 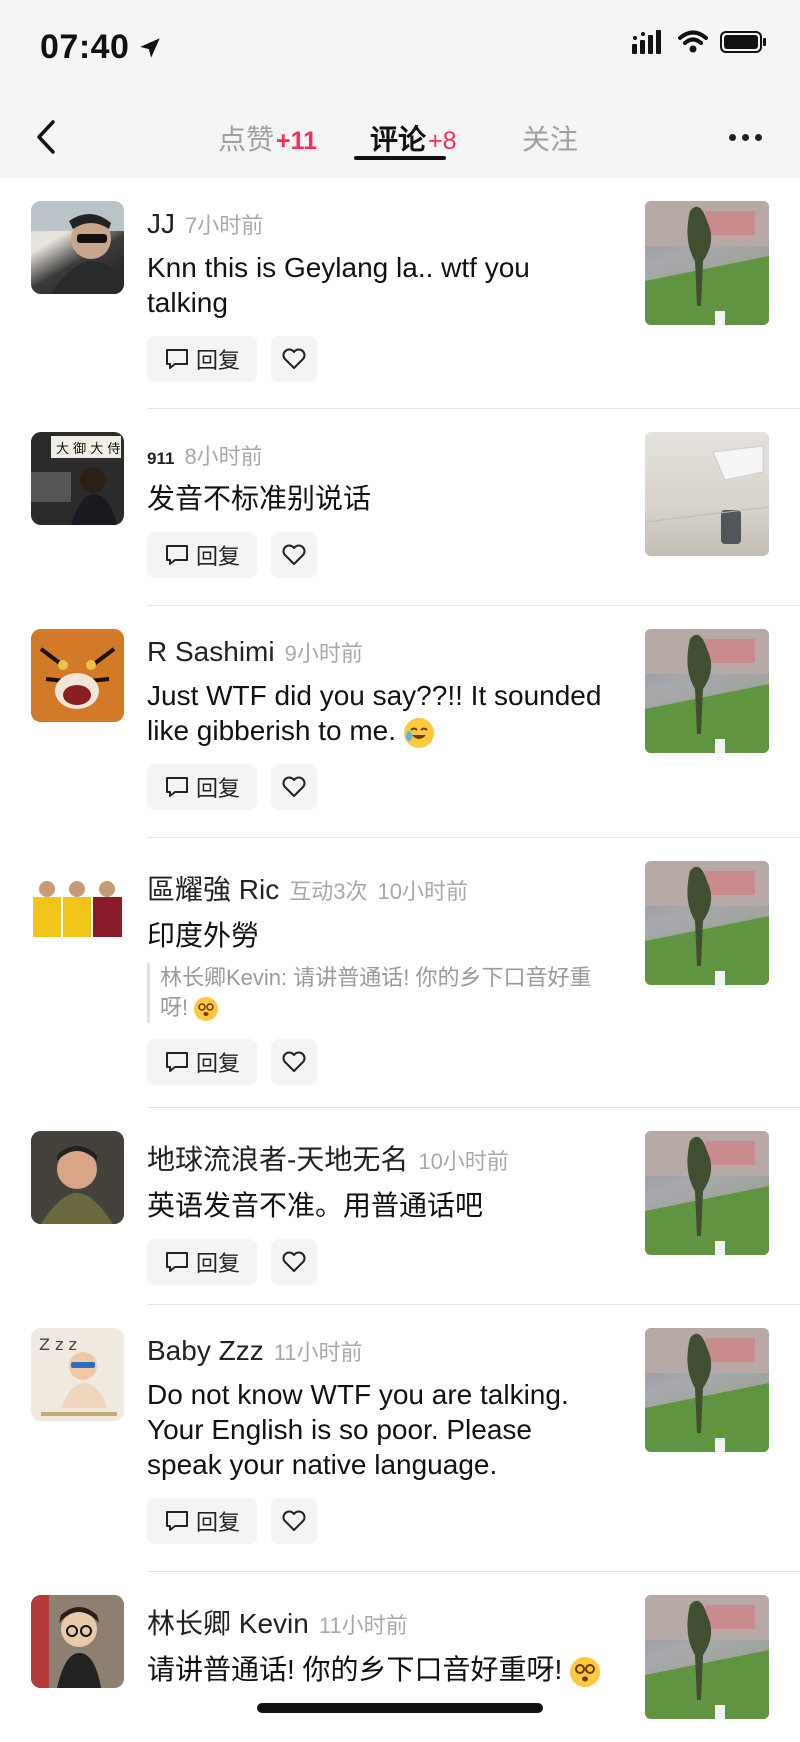 I want to click on tab-likes: 点赞 +11, so click(x=267, y=138).